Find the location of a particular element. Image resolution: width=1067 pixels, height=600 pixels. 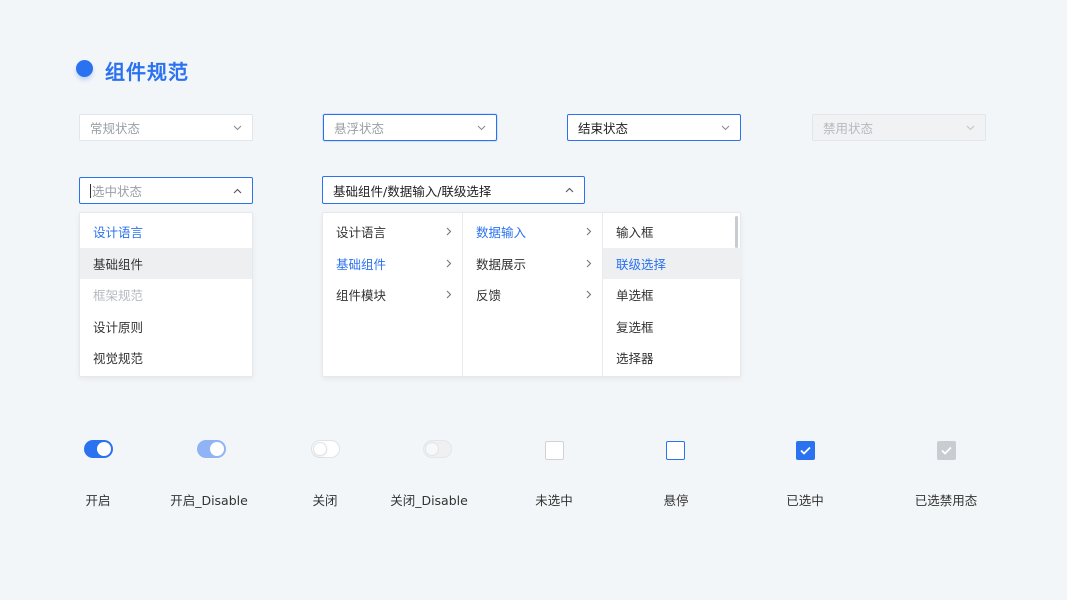

switch-off is located at coordinates (325, 449).